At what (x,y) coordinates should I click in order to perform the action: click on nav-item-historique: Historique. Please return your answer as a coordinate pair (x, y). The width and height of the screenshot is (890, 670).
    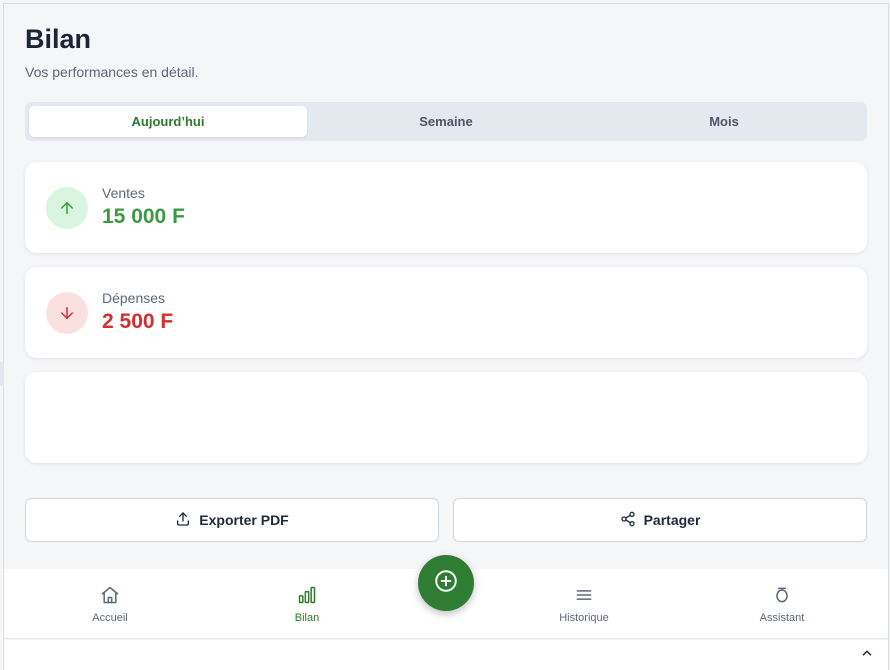
    Looking at the image, I should click on (584, 604).